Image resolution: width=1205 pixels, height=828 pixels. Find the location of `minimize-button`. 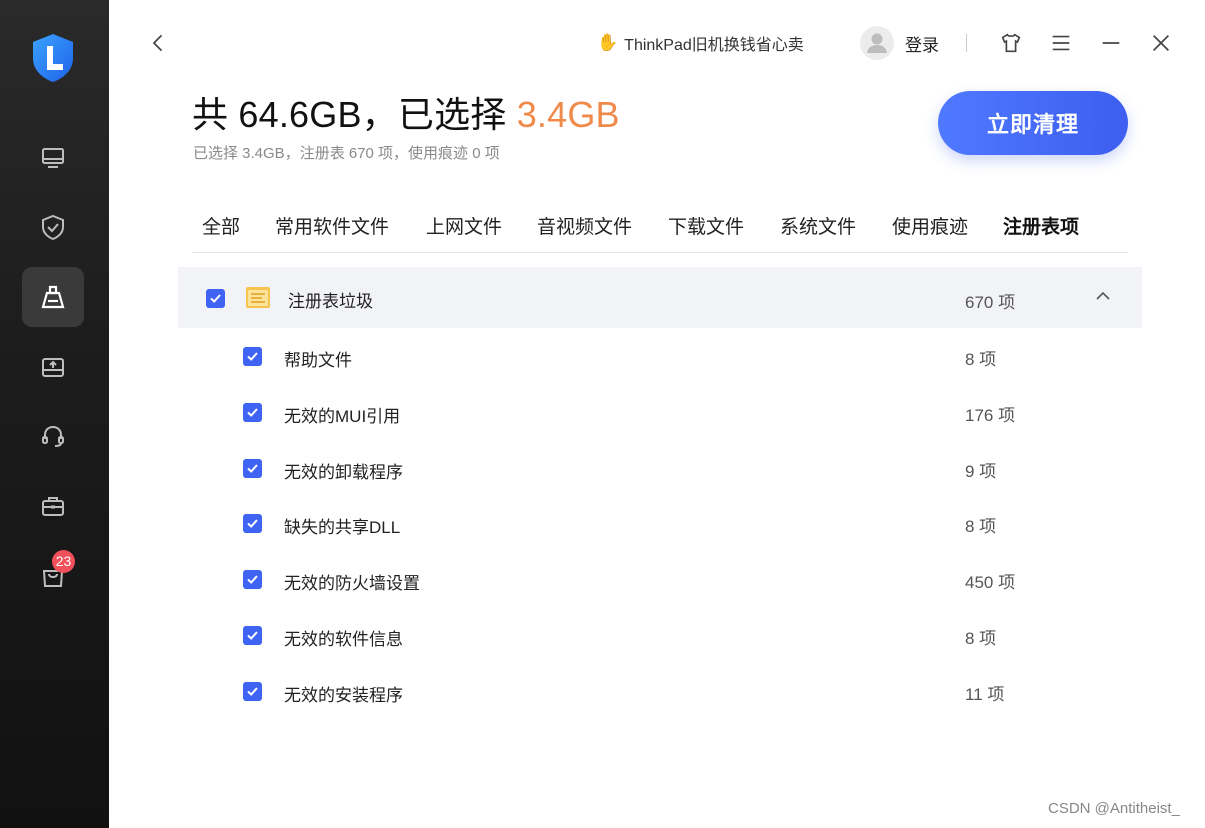

minimize-button is located at coordinates (1111, 43).